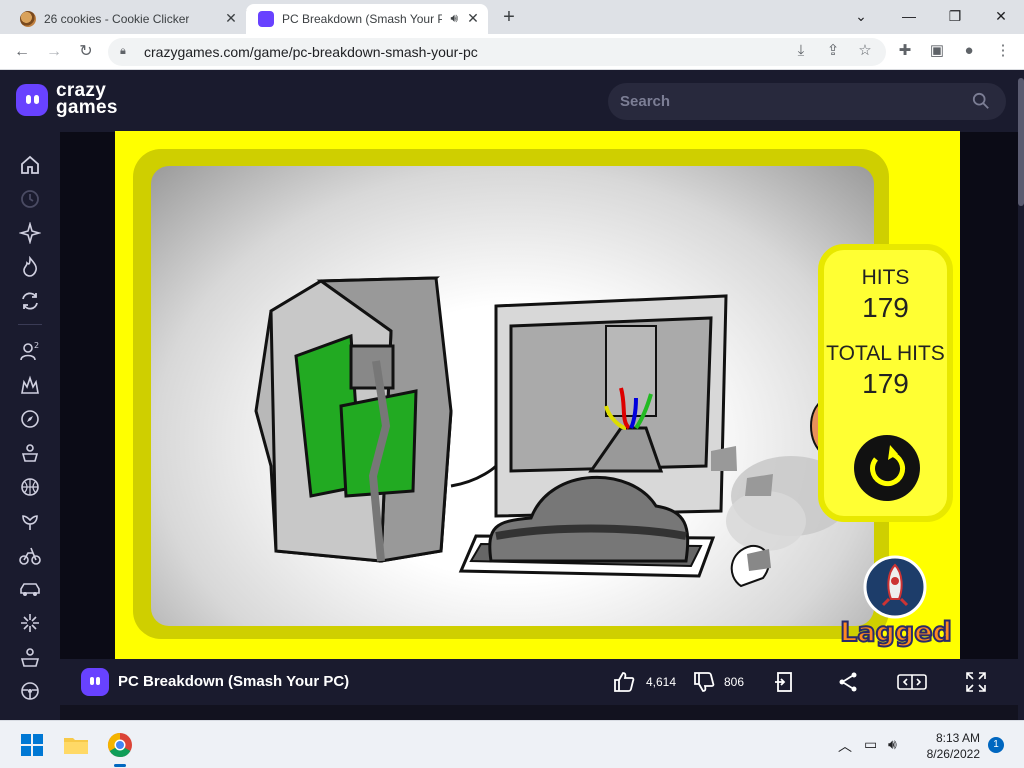 Image resolution: width=1024 pixels, height=768 pixels. I want to click on windows-taskbar: ︿ ▭ 🔊︎ 8:13 AM 8/26/2022 1, so click(512, 744).